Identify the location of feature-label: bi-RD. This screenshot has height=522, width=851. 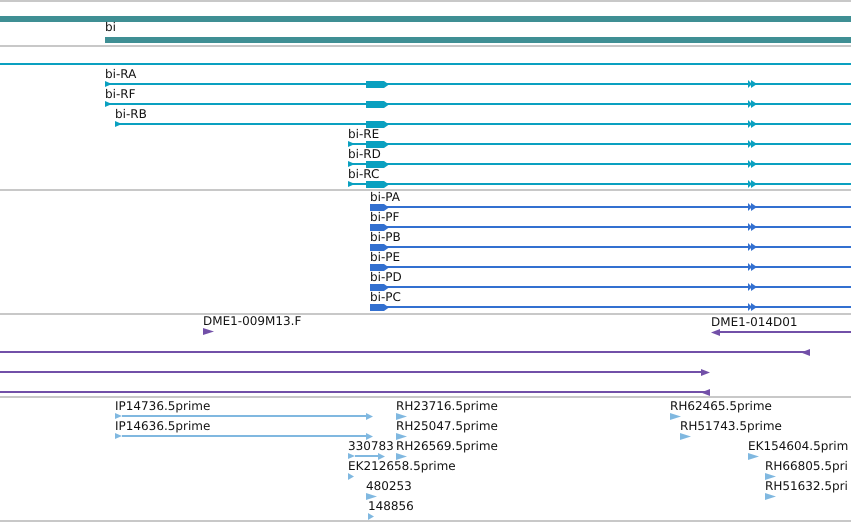
(364, 154).